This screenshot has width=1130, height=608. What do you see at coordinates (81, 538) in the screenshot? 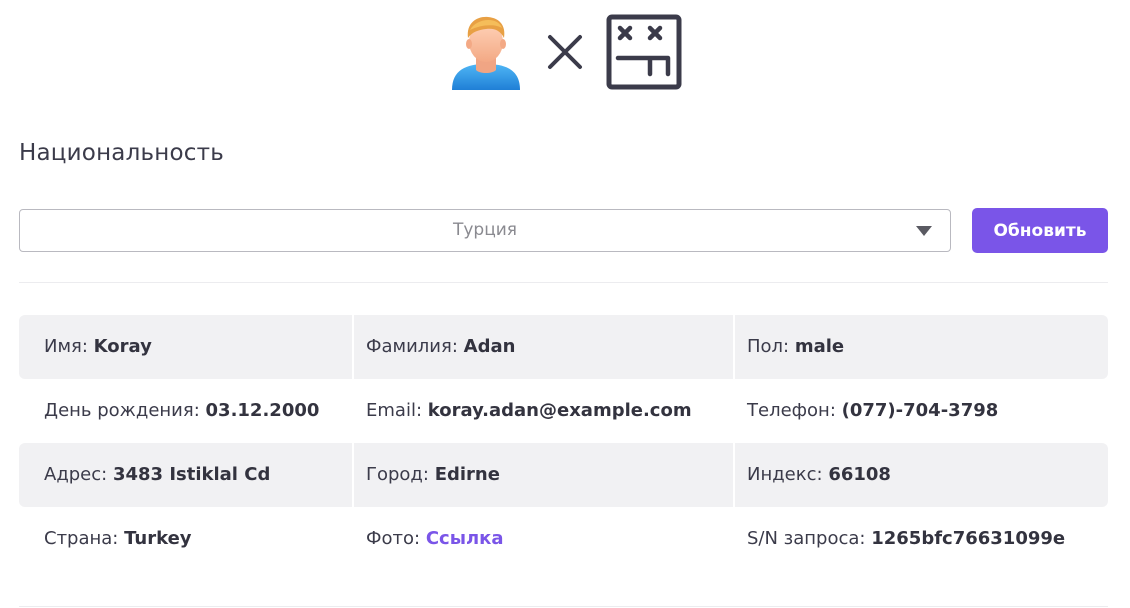
I see `country-label: Страна:` at bounding box center [81, 538].